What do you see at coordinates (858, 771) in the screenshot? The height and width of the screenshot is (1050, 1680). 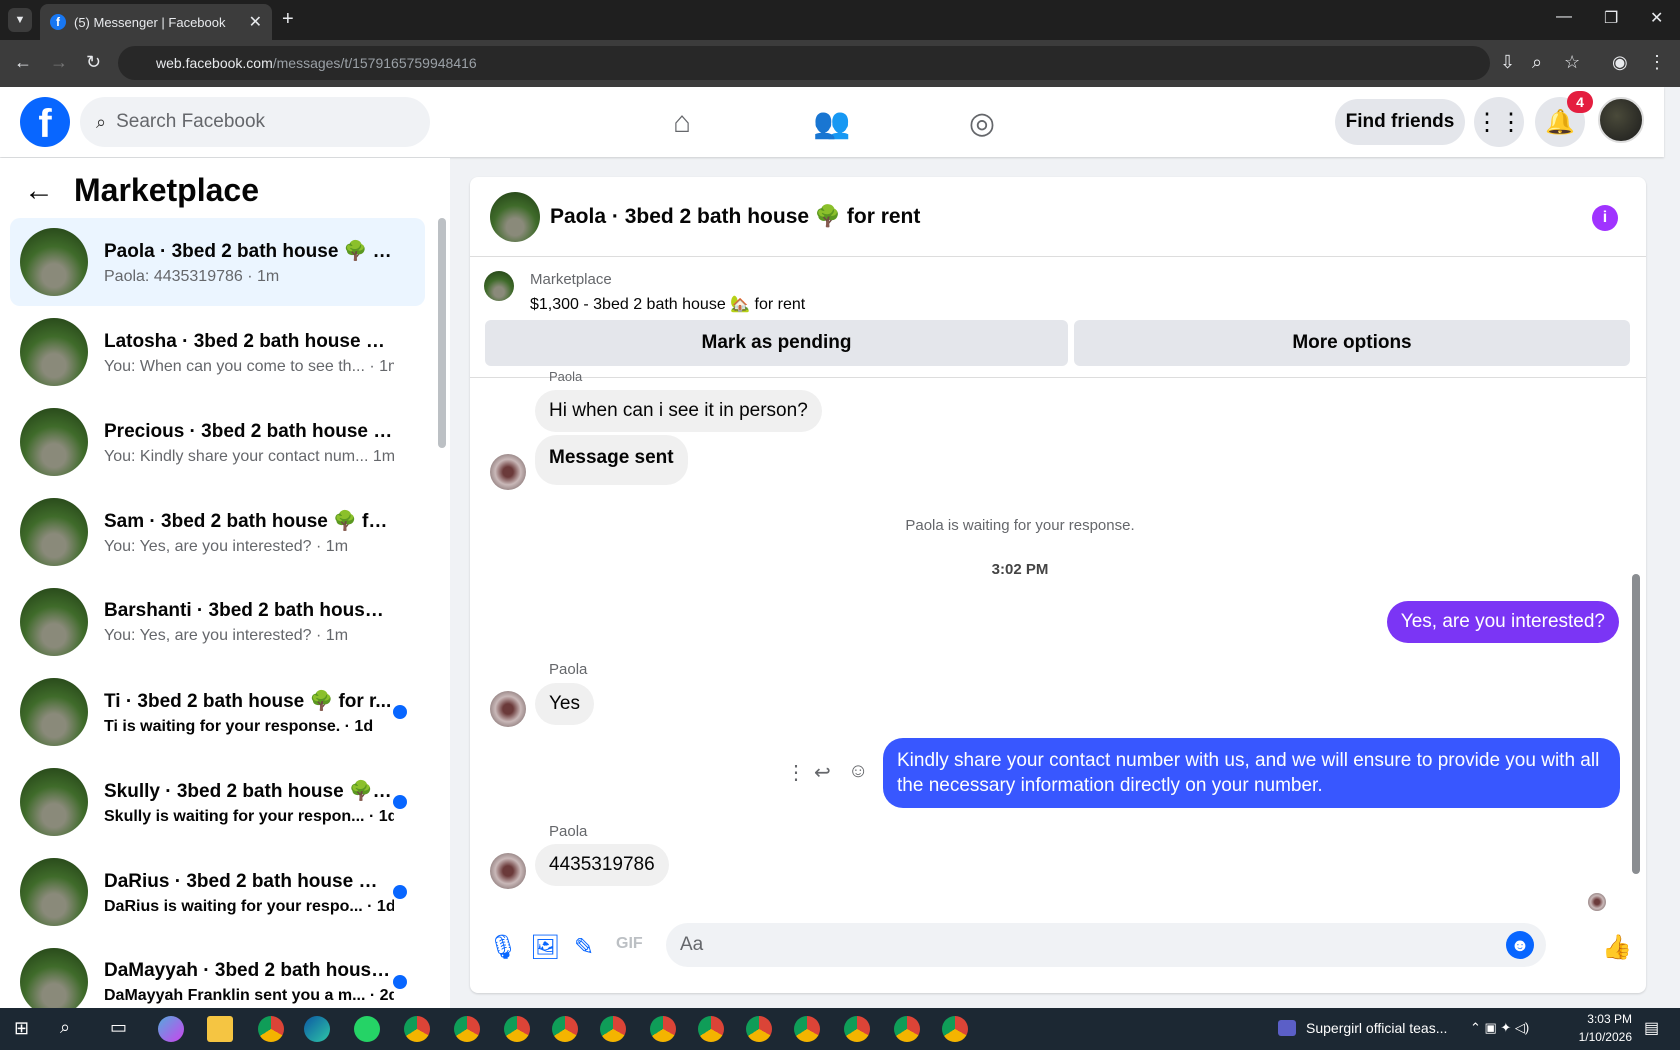 I see `react-icon: ☺` at bounding box center [858, 771].